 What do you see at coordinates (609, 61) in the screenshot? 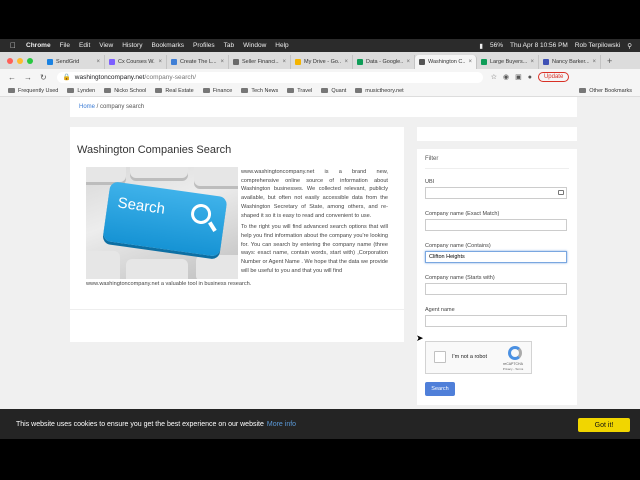
I see `new-tab-icon: +` at bounding box center [609, 61].